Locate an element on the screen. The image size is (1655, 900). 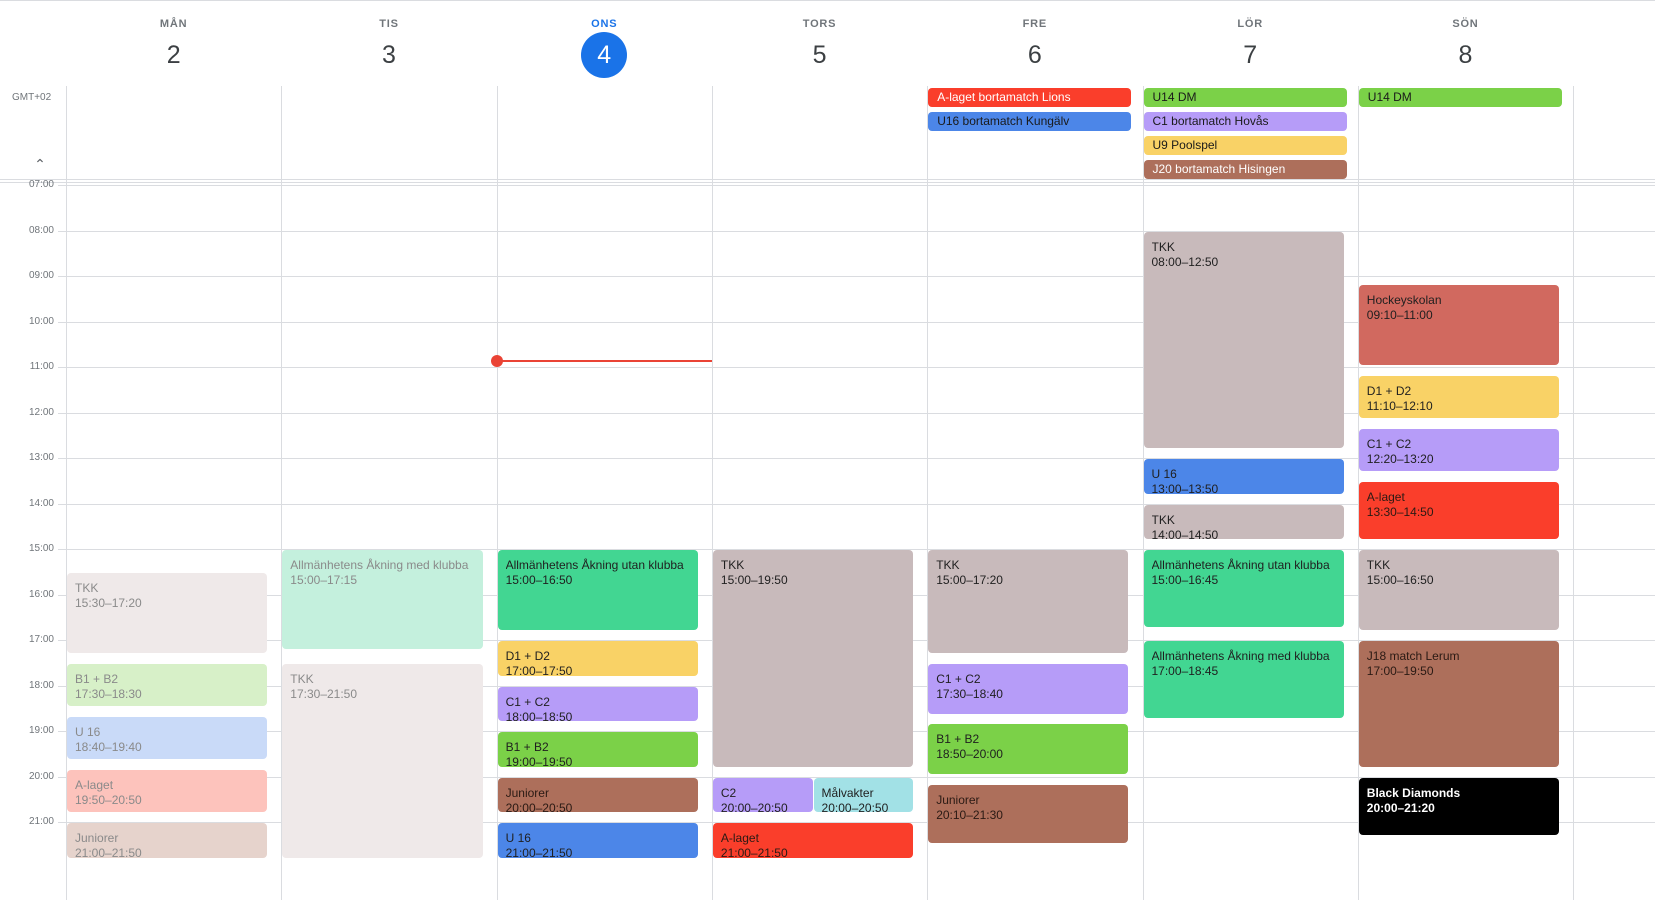
event-d1-d2: D1 + D2 11:10–12:10 is located at coordinates (1459, 397).